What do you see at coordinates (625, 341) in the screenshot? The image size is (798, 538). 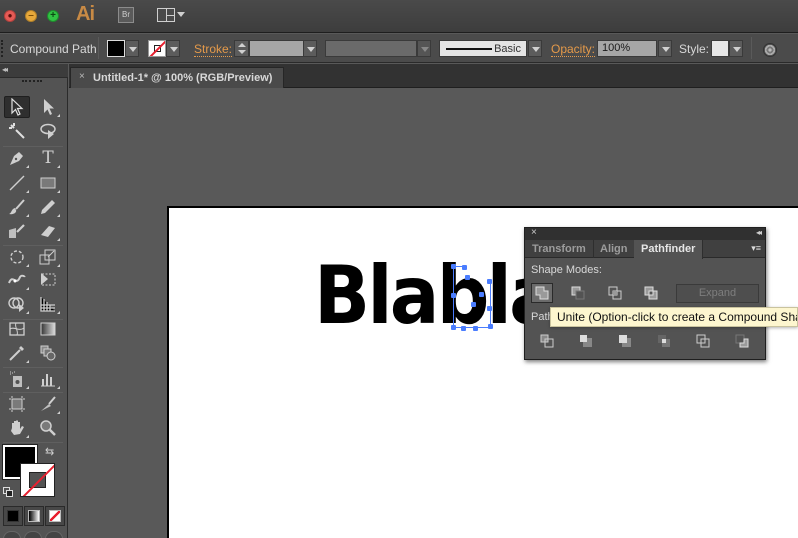 I see `merge-button` at bounding box center [625, 341].